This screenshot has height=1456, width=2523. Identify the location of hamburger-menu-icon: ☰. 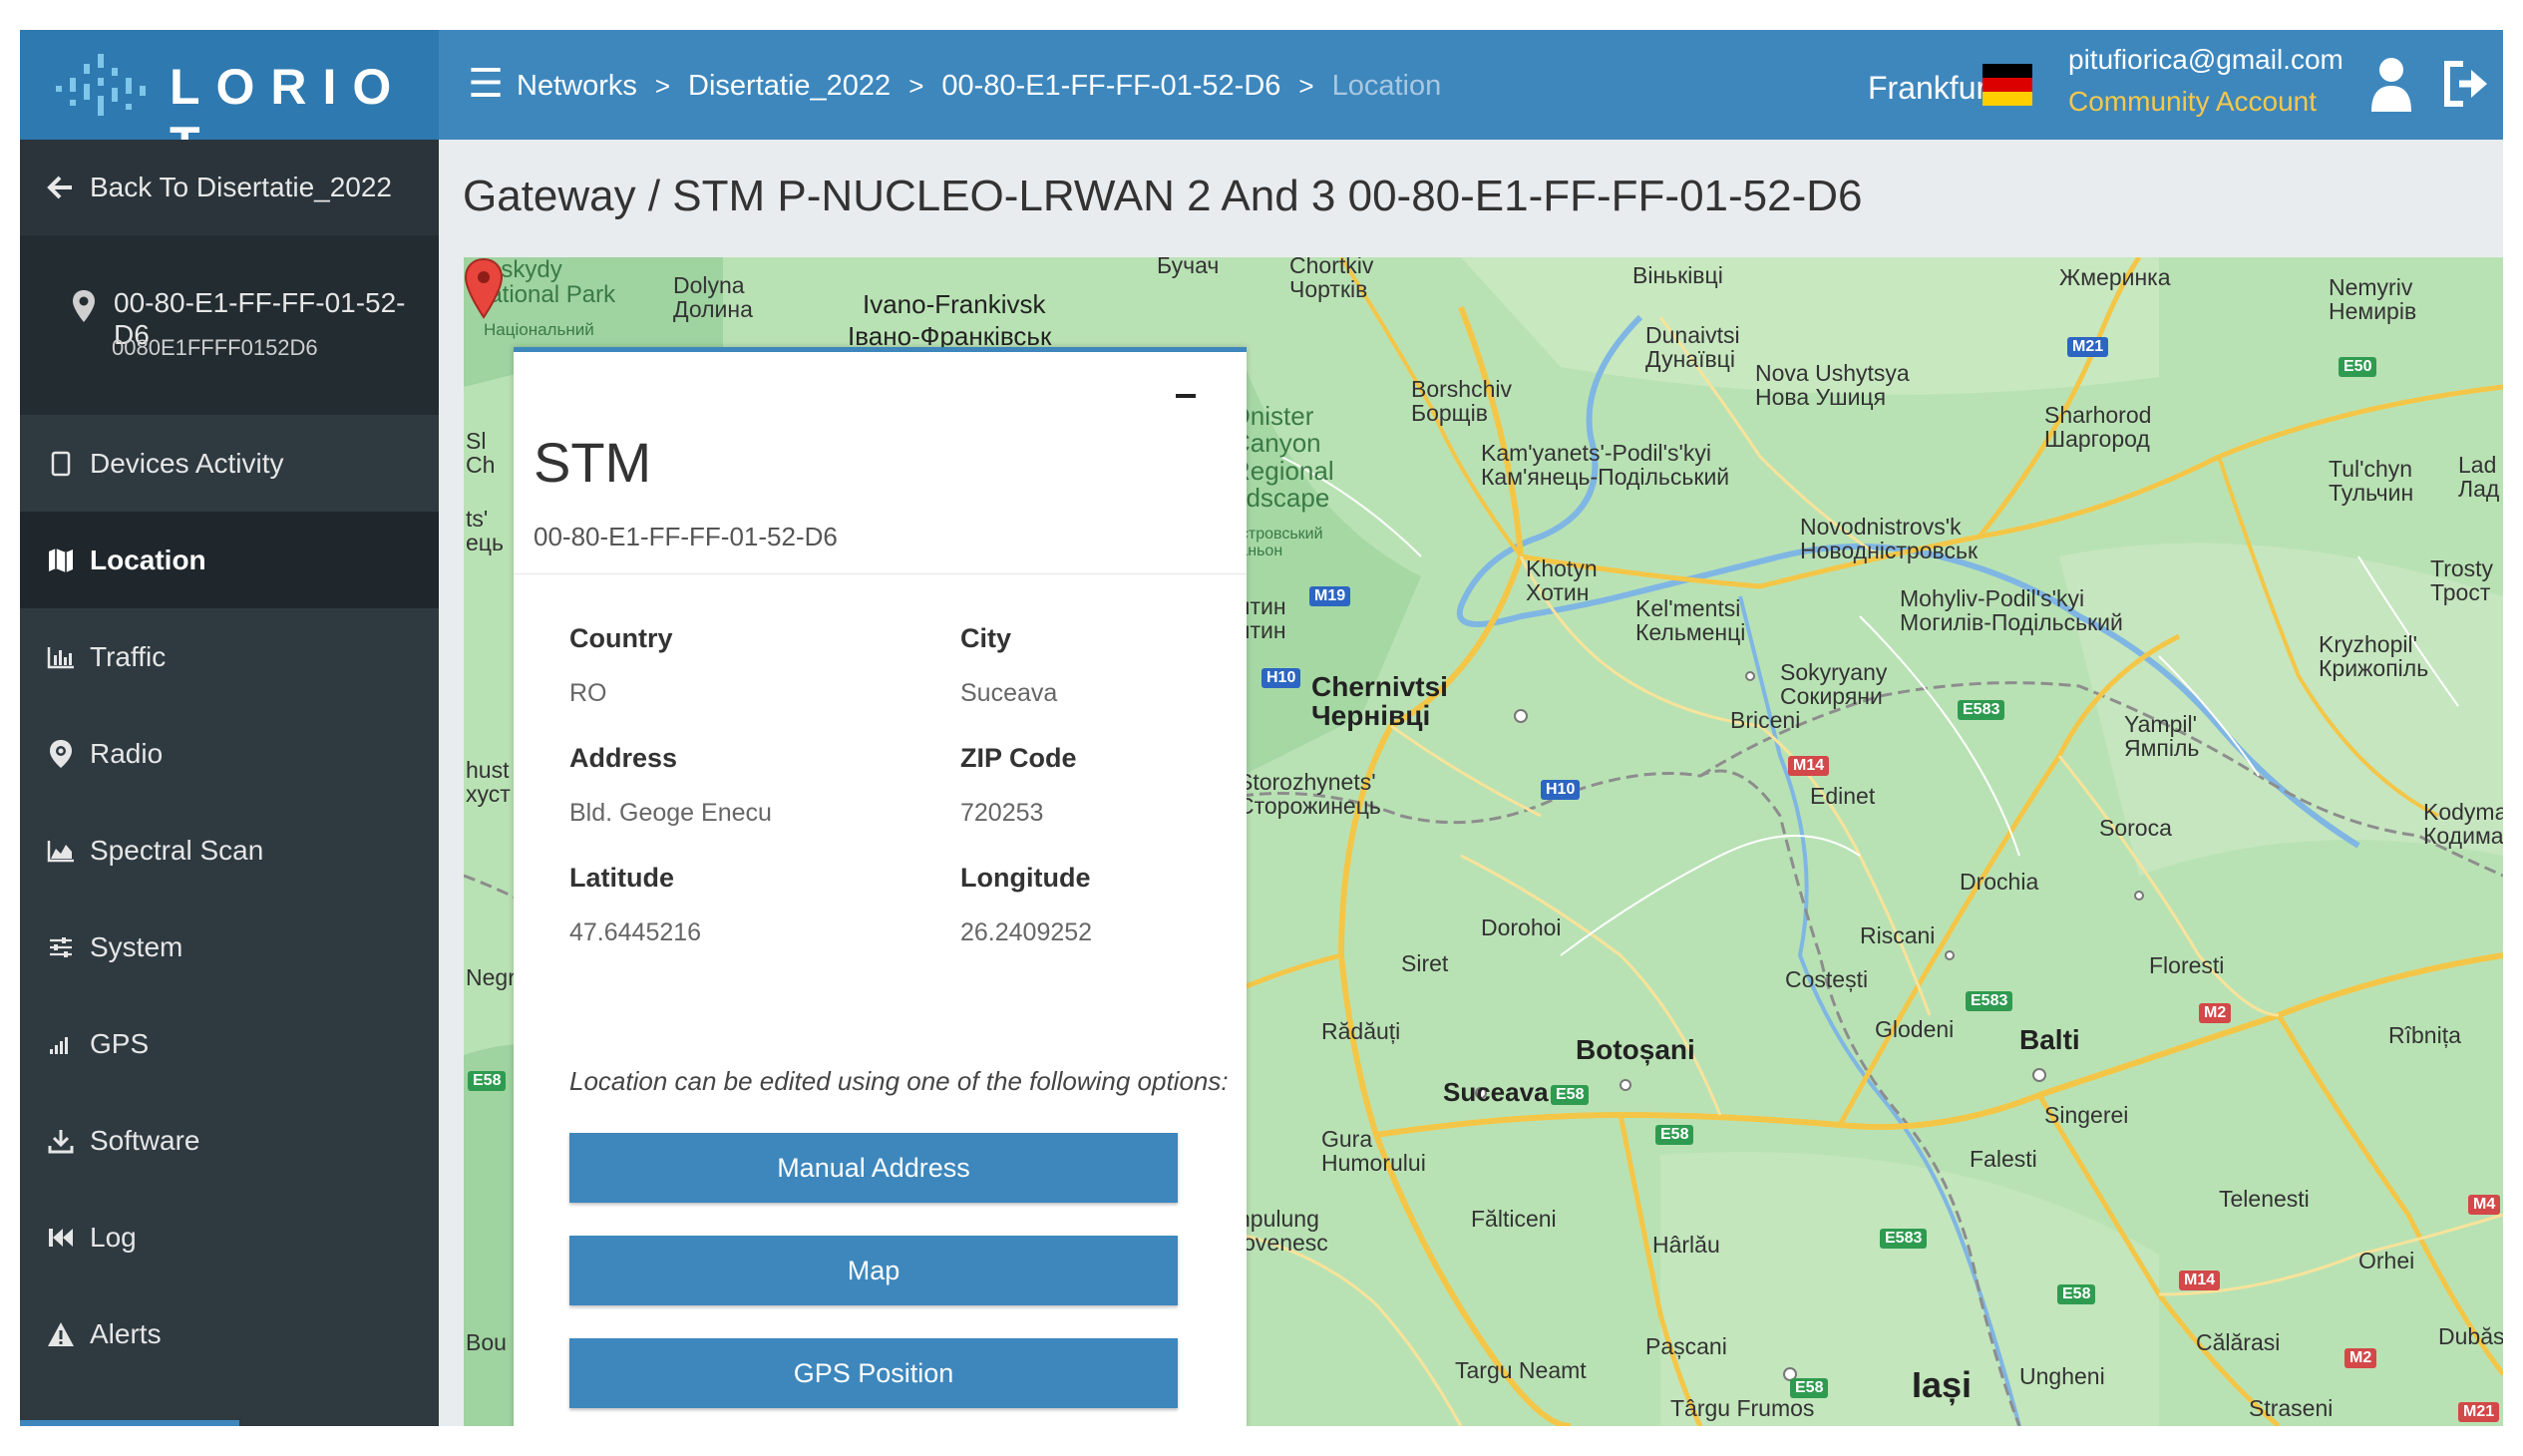
(486, 84).